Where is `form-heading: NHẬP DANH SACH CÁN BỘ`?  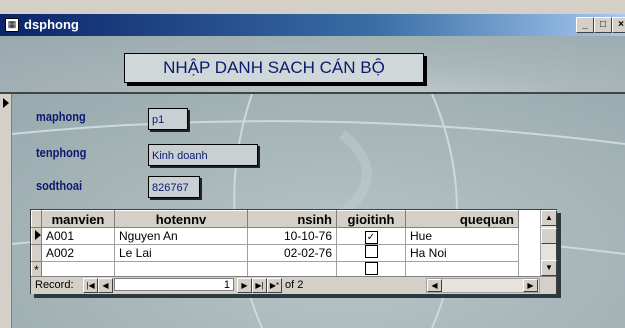 form-heading: NHẬP DANH SACH CÁN BỘ is located at coordinates (274, 68).